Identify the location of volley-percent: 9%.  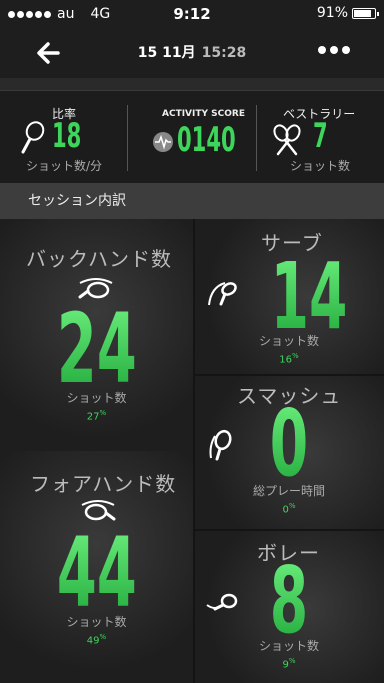
(289, 664).